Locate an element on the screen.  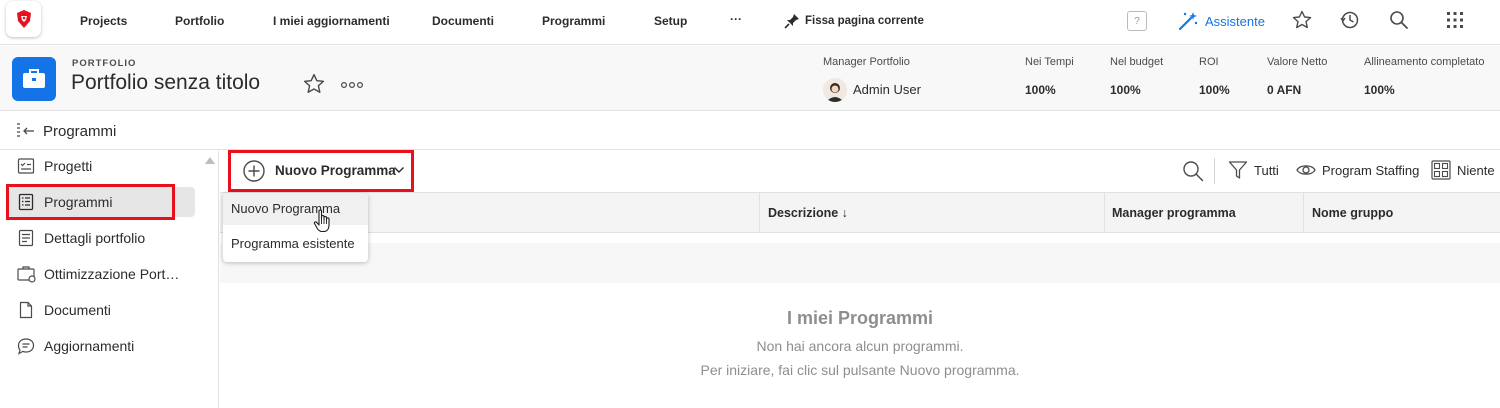
toolbar-divider is located at coordinates (1214, 171).